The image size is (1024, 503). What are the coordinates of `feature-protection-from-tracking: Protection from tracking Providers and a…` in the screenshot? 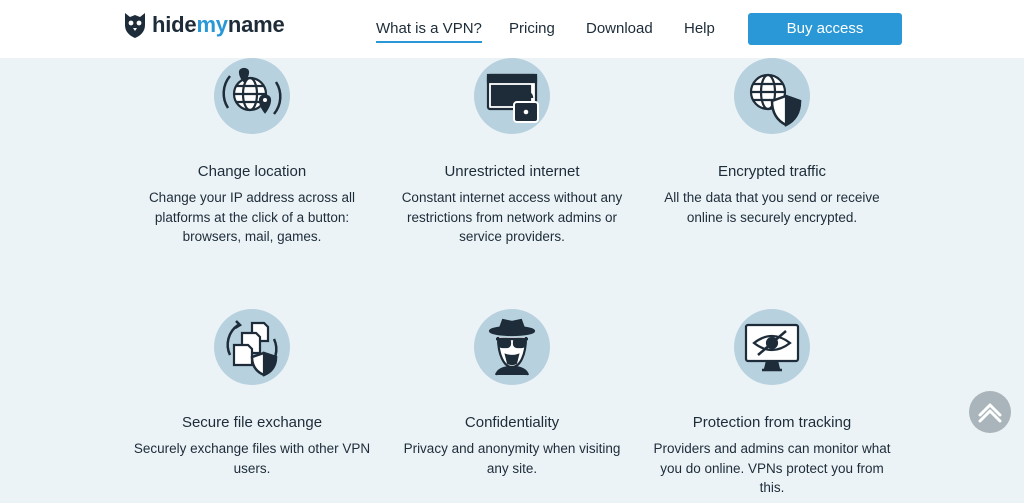 It's located at (772, 403).